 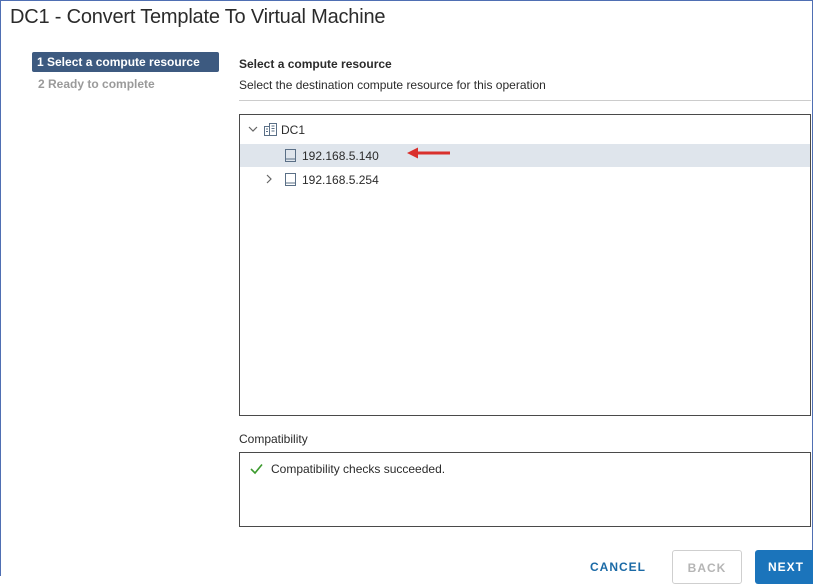 What do you see at coordinates (96, 84) in the screenshot?
I see `wizard-step-ready-to-complete: 2 Ready to complete` at bounding box center [96, 84].